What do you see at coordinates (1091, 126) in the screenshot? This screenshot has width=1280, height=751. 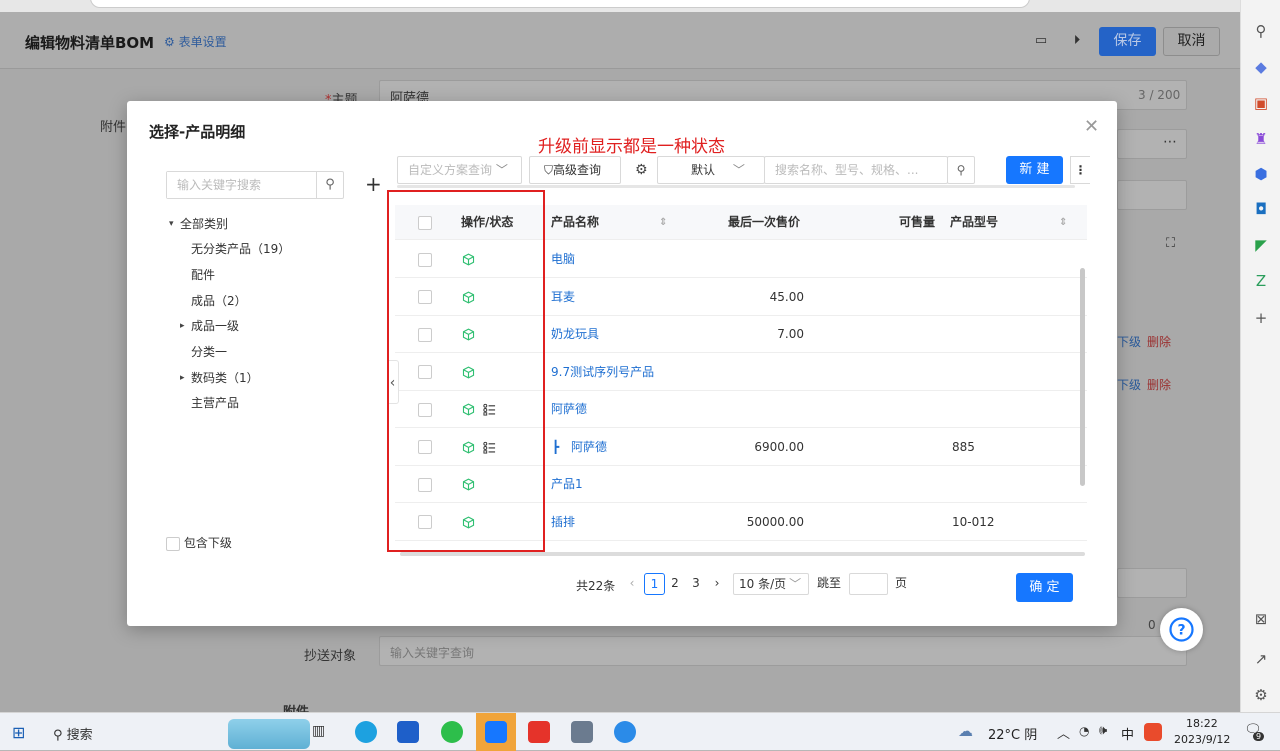 I see `close-icon: ✕` at bounding box center [1091, 126].